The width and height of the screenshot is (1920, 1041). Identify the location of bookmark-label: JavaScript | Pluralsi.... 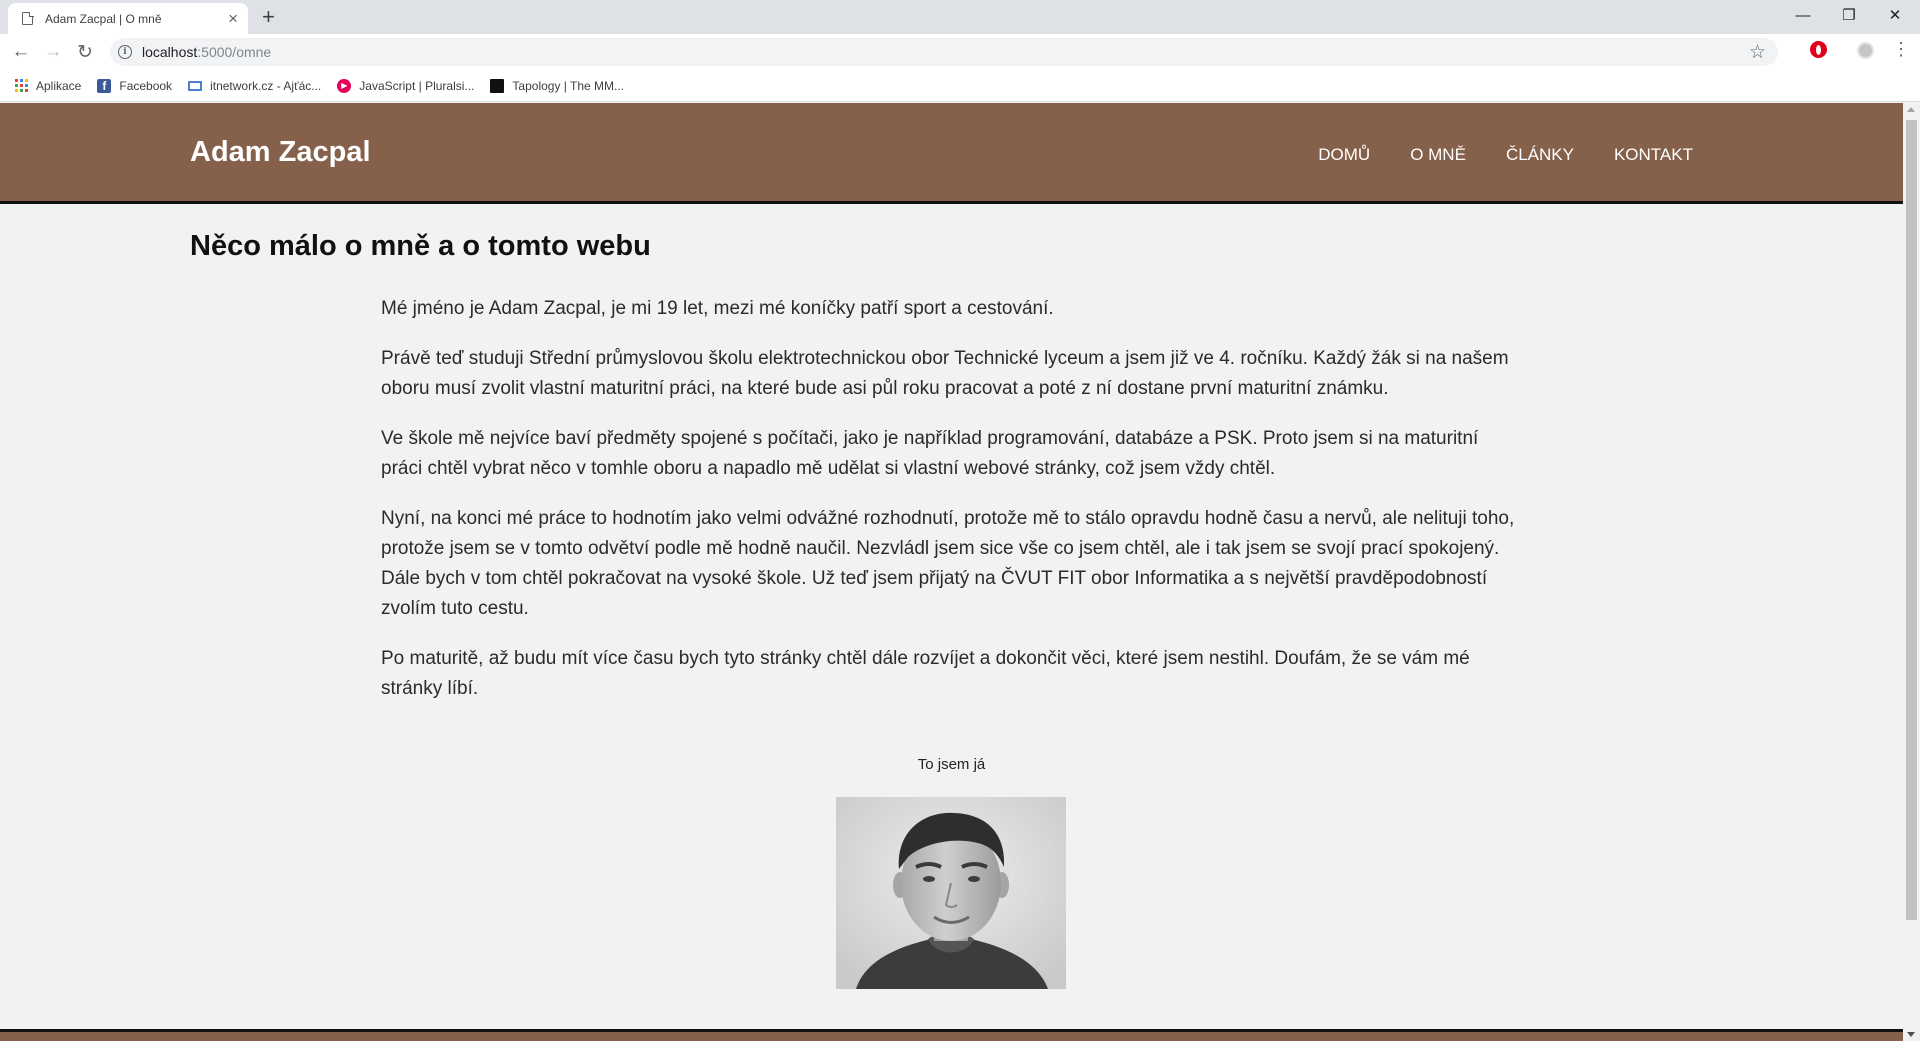
(417, 85).